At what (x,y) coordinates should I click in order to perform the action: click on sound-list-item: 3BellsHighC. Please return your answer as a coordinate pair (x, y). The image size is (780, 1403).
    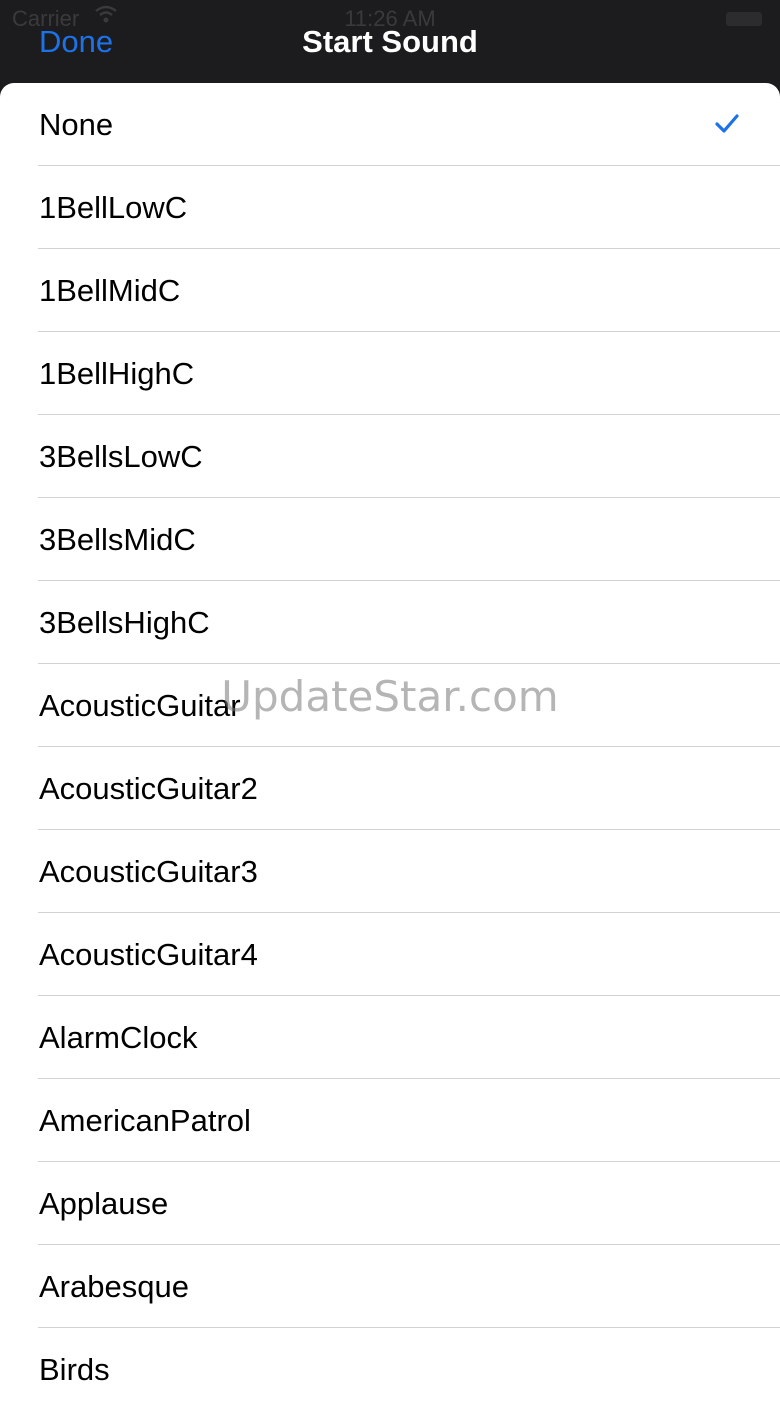
    Looking at the image, I should click on (390, 622).